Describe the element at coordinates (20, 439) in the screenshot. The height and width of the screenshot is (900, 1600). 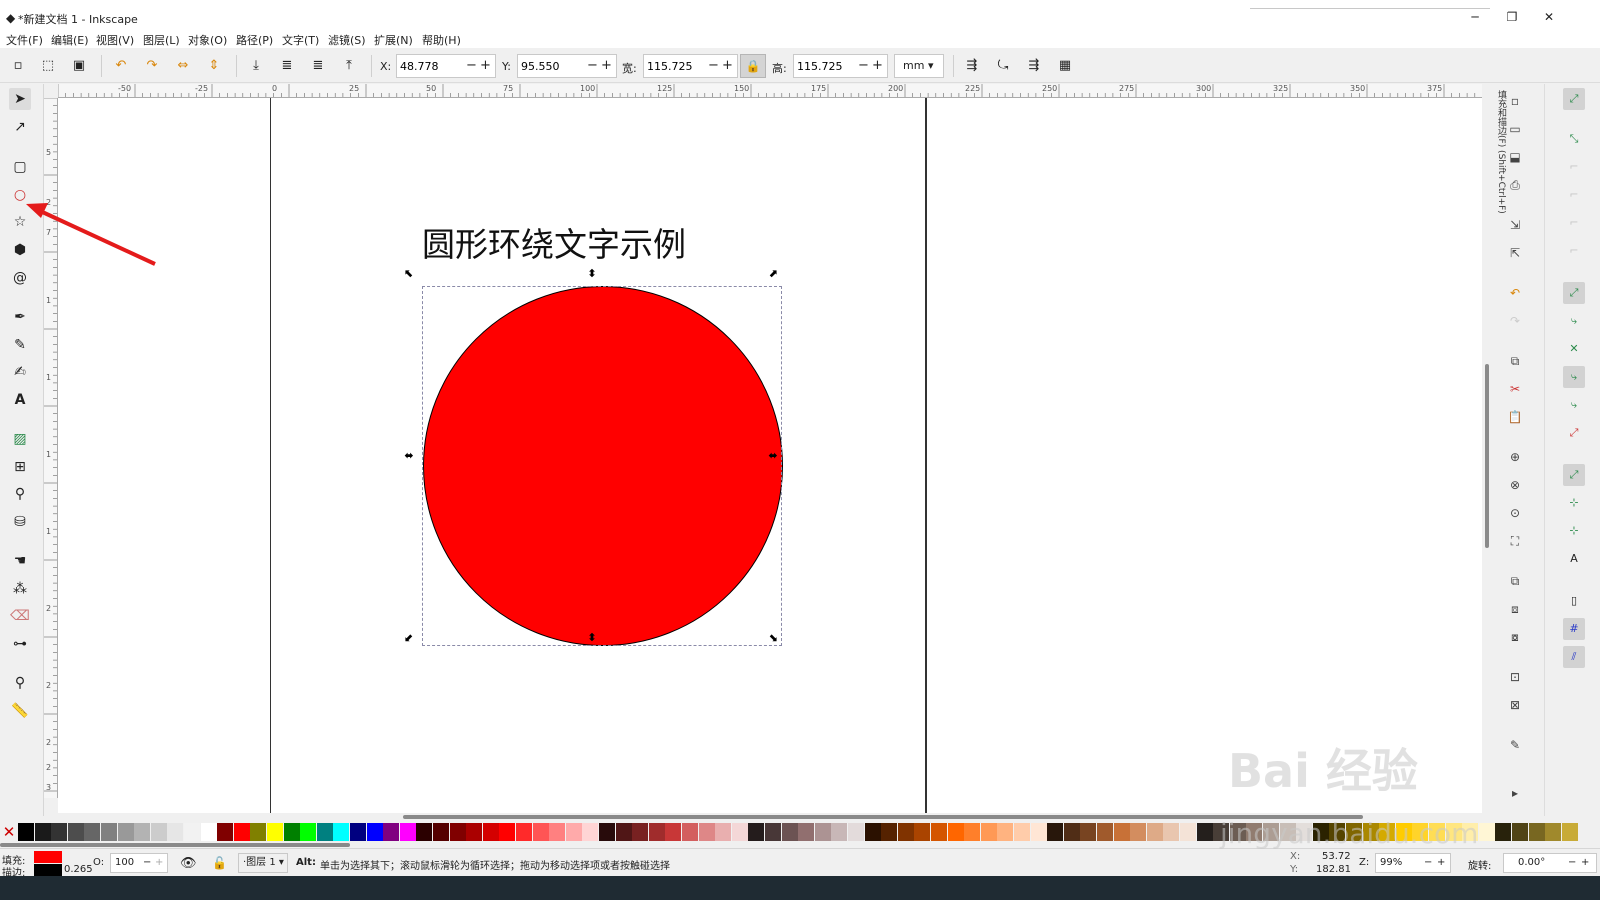
I see `gradient-tool-icon: ▨` at that location.